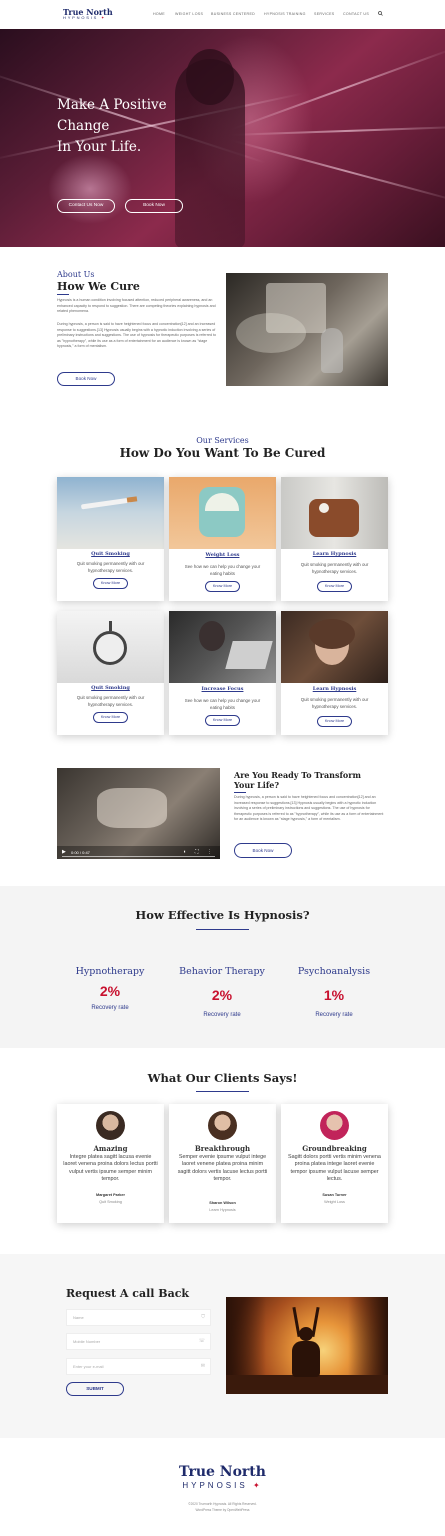 The height and width of the screenshot is (1536, 445). Describe the element at coordinates (63, 294) in the screenshot. I see `about-underline` at that location.